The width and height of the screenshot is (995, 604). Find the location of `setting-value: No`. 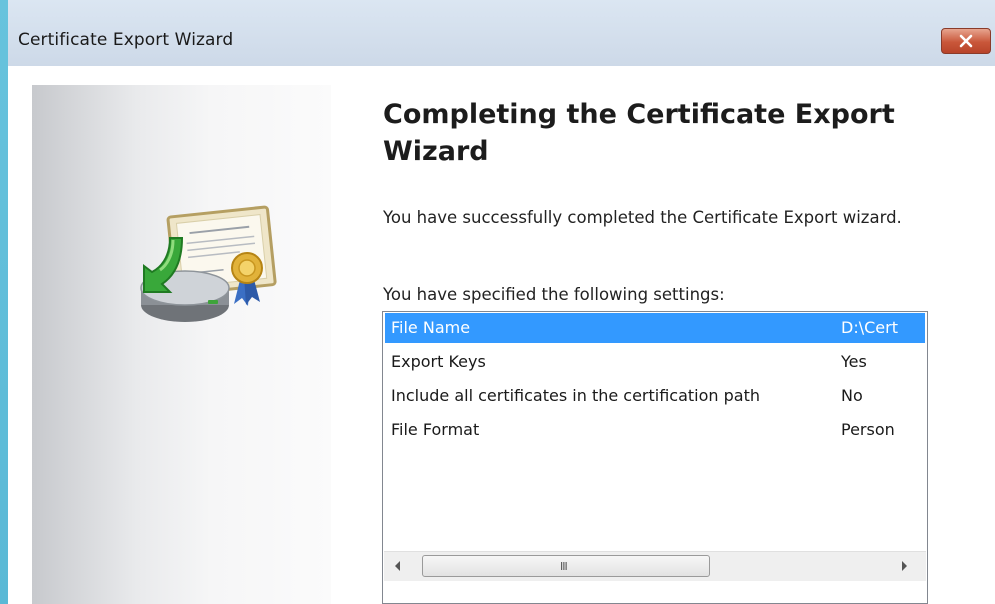

setting-value: No is located at coordinates (852, 395).